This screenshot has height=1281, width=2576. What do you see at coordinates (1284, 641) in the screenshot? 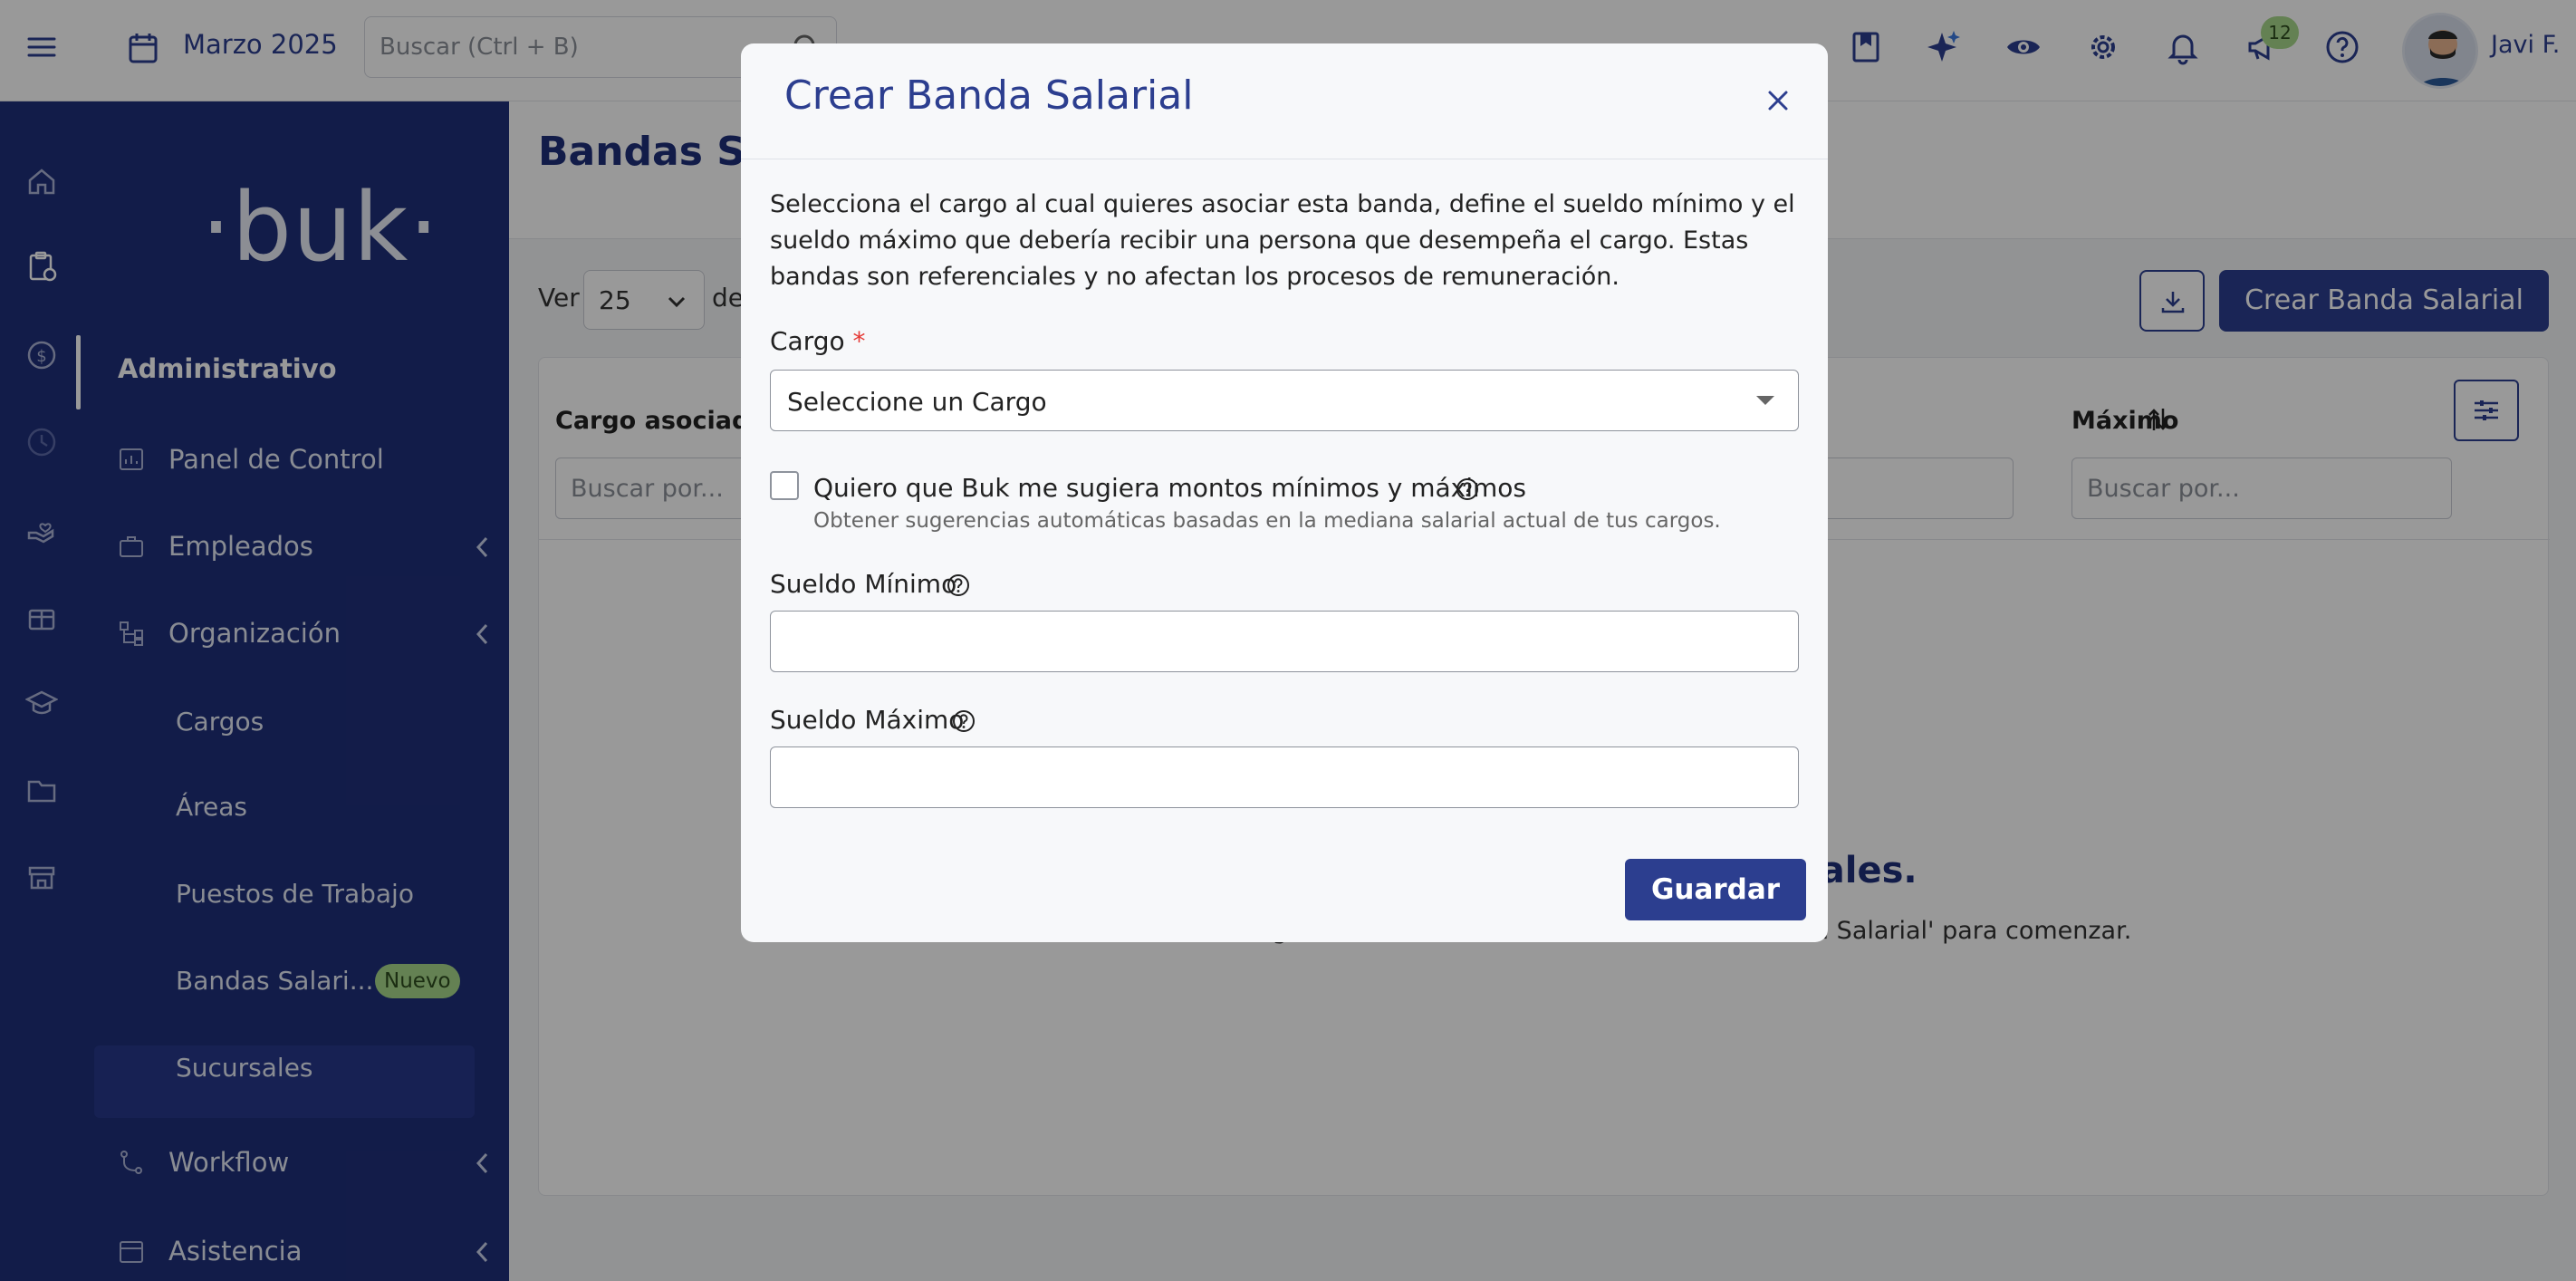
I see `min-salary-input` at bounding box center [1284, 641].